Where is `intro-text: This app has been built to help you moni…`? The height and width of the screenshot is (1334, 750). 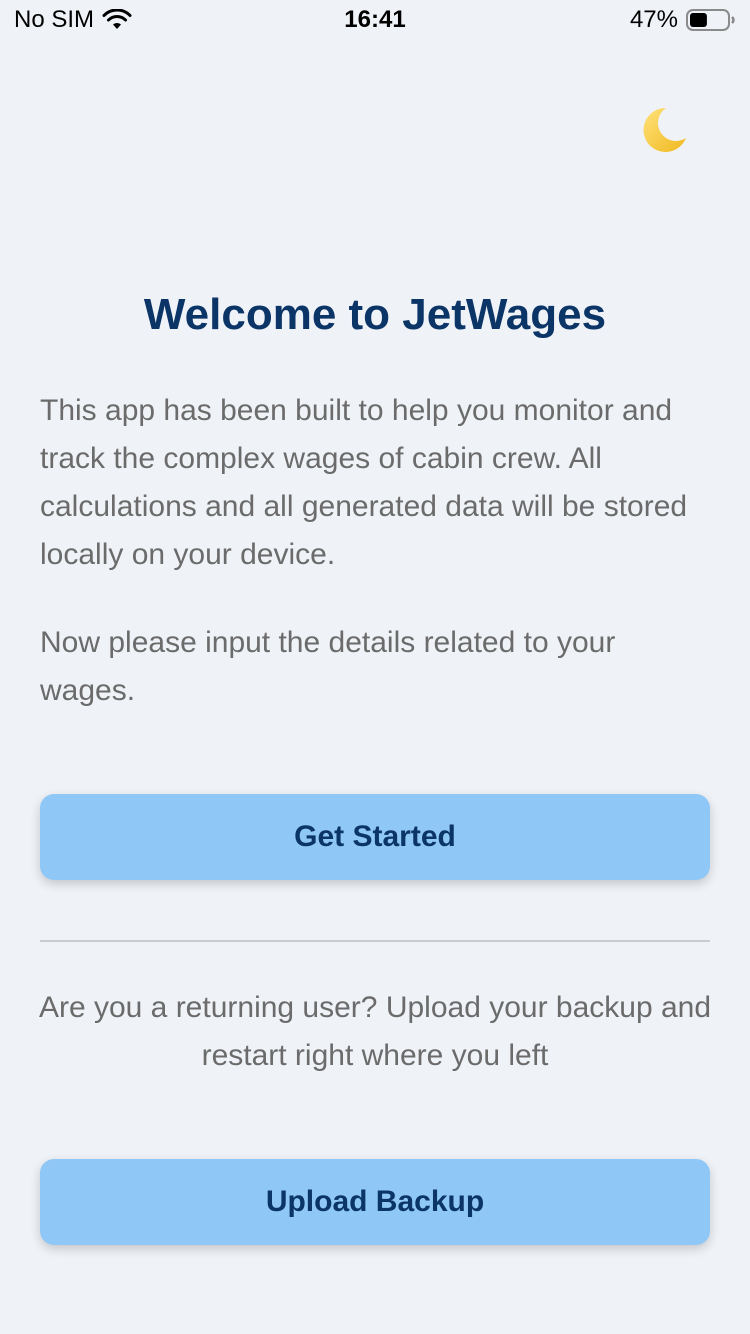
intro-text: This app has been built to help you moni… is located at coordinates (364, 482).